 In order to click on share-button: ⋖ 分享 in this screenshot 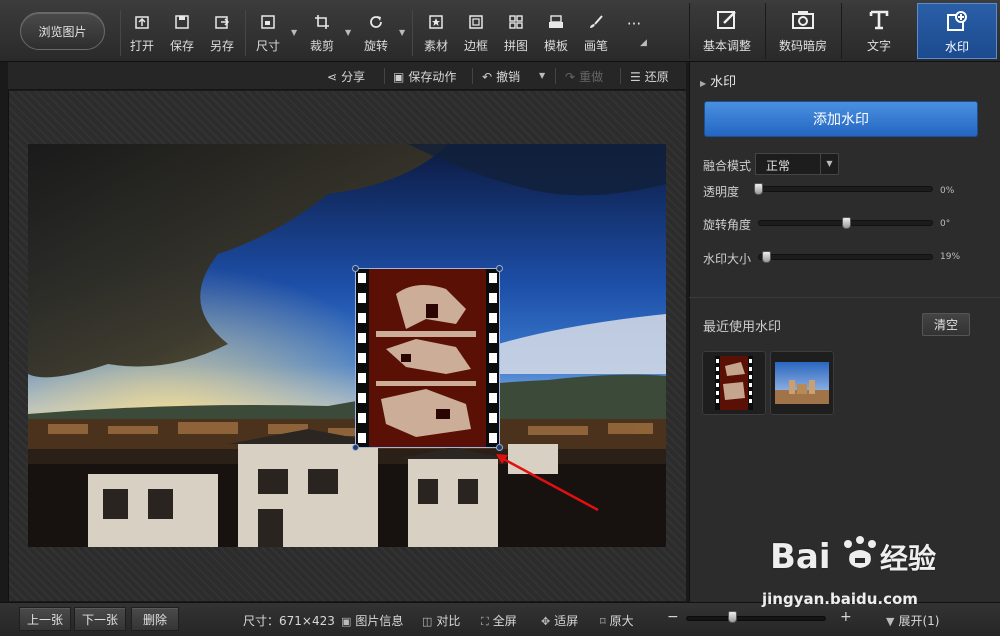, I will do `click(346, 76)`.